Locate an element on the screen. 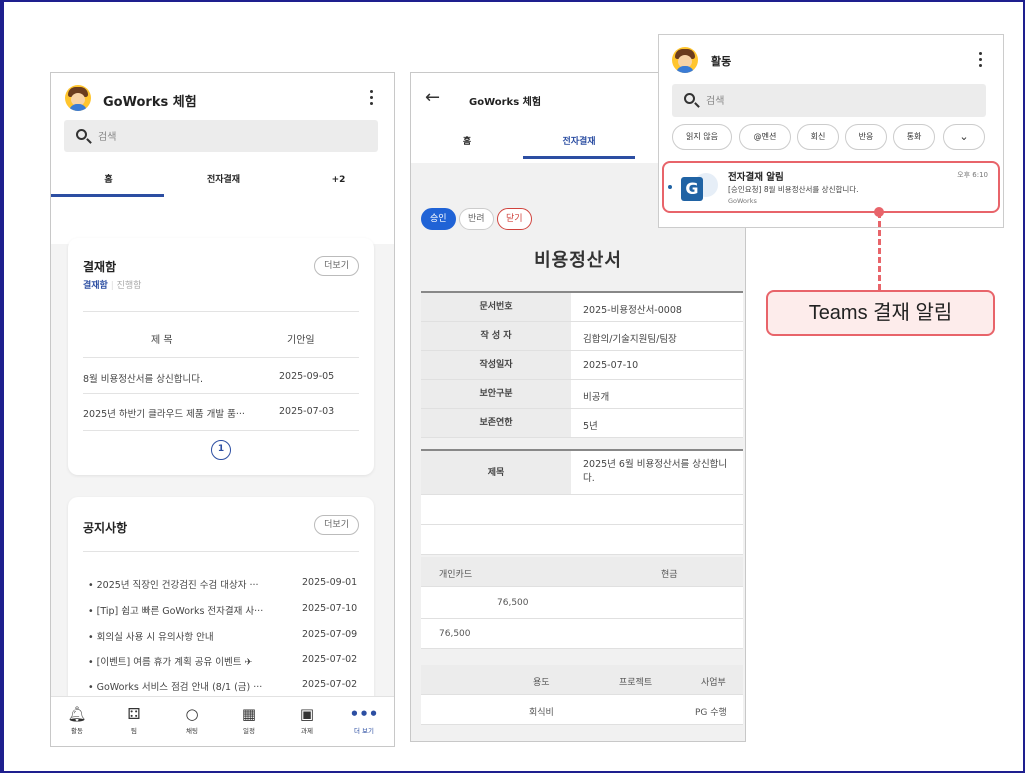 This screenshot has height=773, width=1025. notification-title: 전자결재 알림 is located at coordinates (756, 177).